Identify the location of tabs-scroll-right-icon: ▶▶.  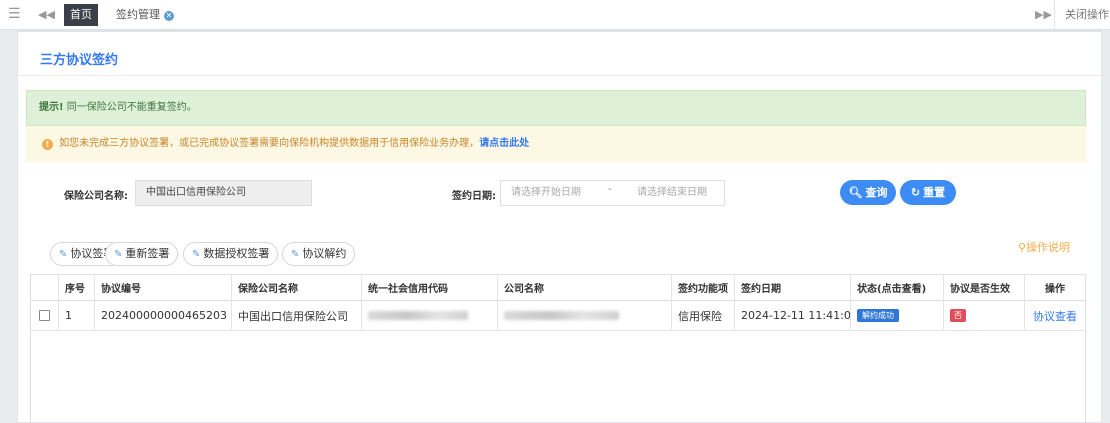
(1043, 14).